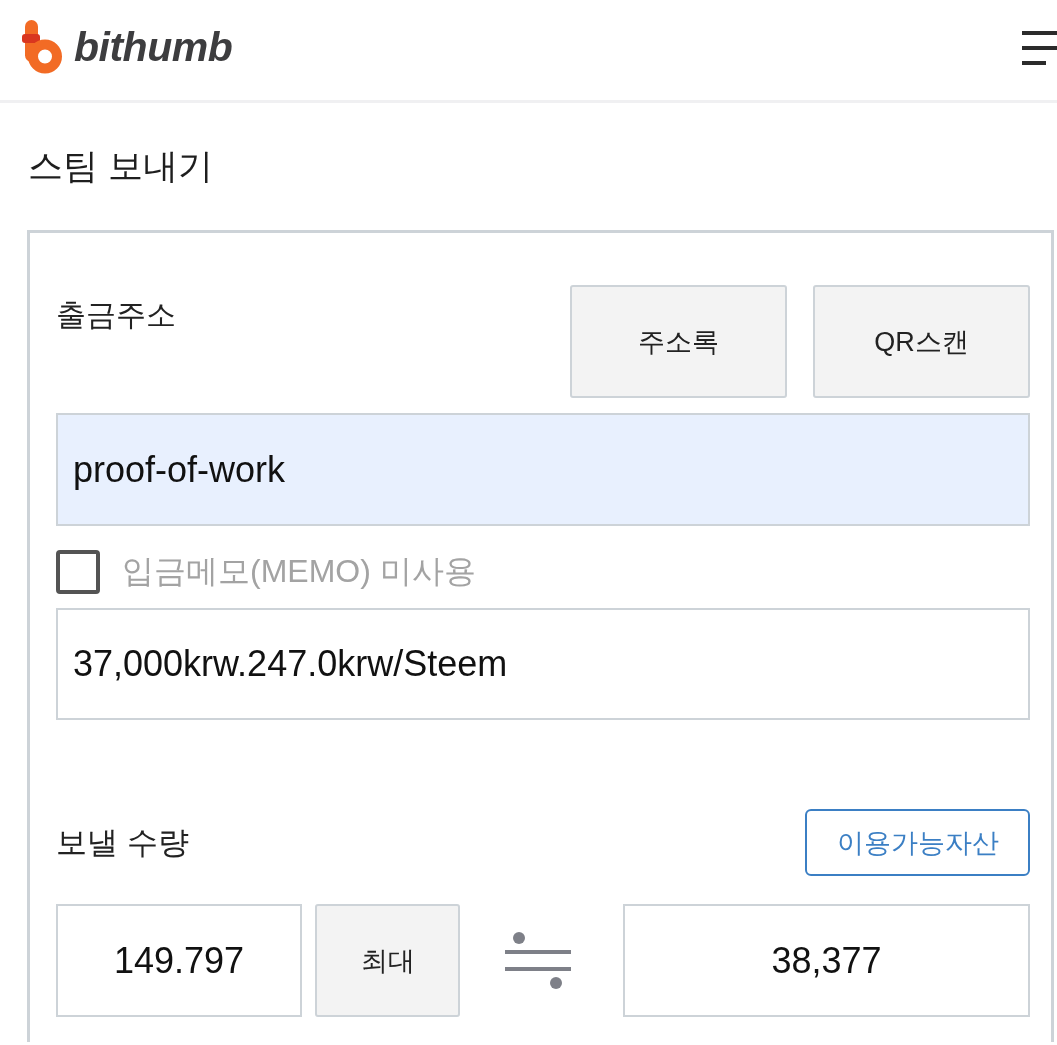  Describe the element at coordinates (121, 166) in the screenshot. I see `page-title: 스팀 보내기` at that location.